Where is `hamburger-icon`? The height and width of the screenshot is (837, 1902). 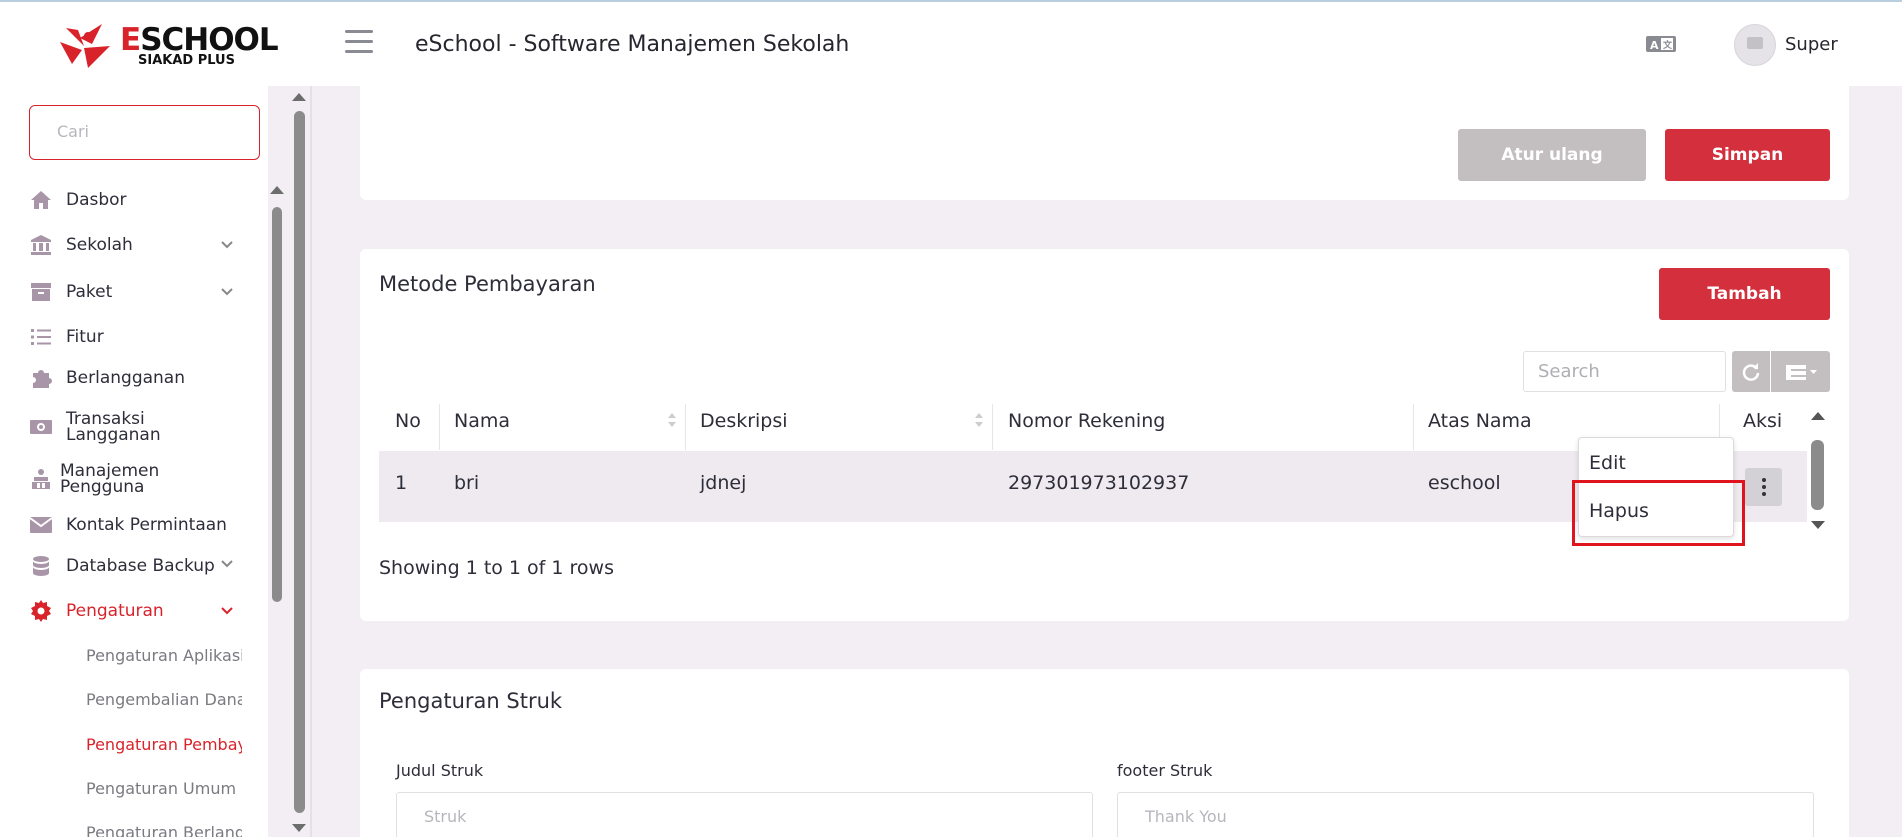
hamburger-icon is located at coordinates (359, 43).